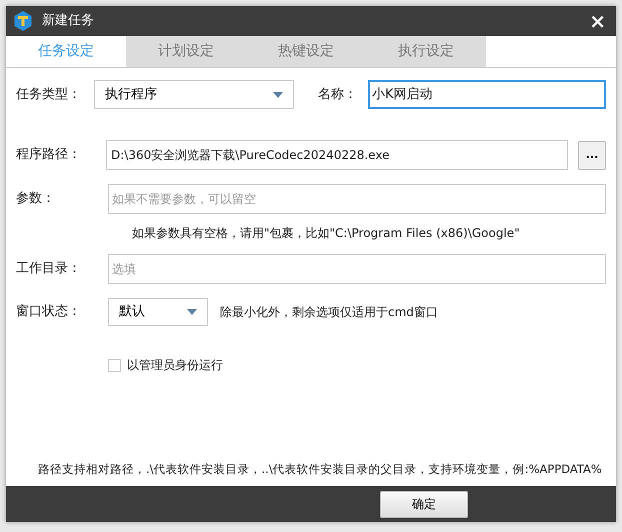  What do you see at coordinates (320, 469) in the screenshot?
I see `footer-note: 路径支持相对路径，.\代表软件安装目录，..\代表软件安装目录的父目录，支持环境变量，例:%APPDATA%` at bounding box center [320, 469].